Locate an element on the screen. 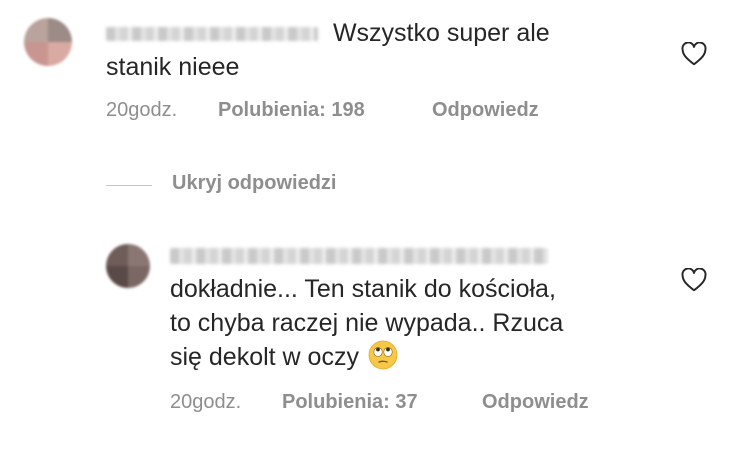  comment-meta: 20godz. Polubienia: 37 Odpowiedz is located at coordinates (405, 404).